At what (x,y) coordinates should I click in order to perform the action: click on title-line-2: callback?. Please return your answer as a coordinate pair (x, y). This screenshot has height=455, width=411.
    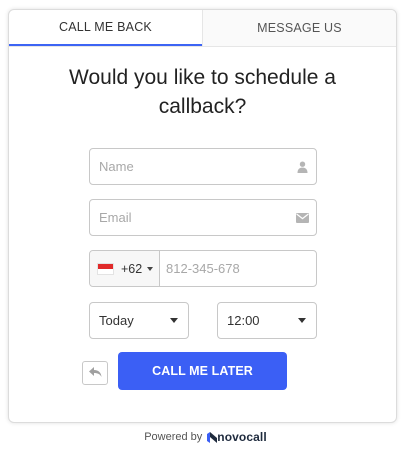
    Looking at the image, I should click on (202, 106).